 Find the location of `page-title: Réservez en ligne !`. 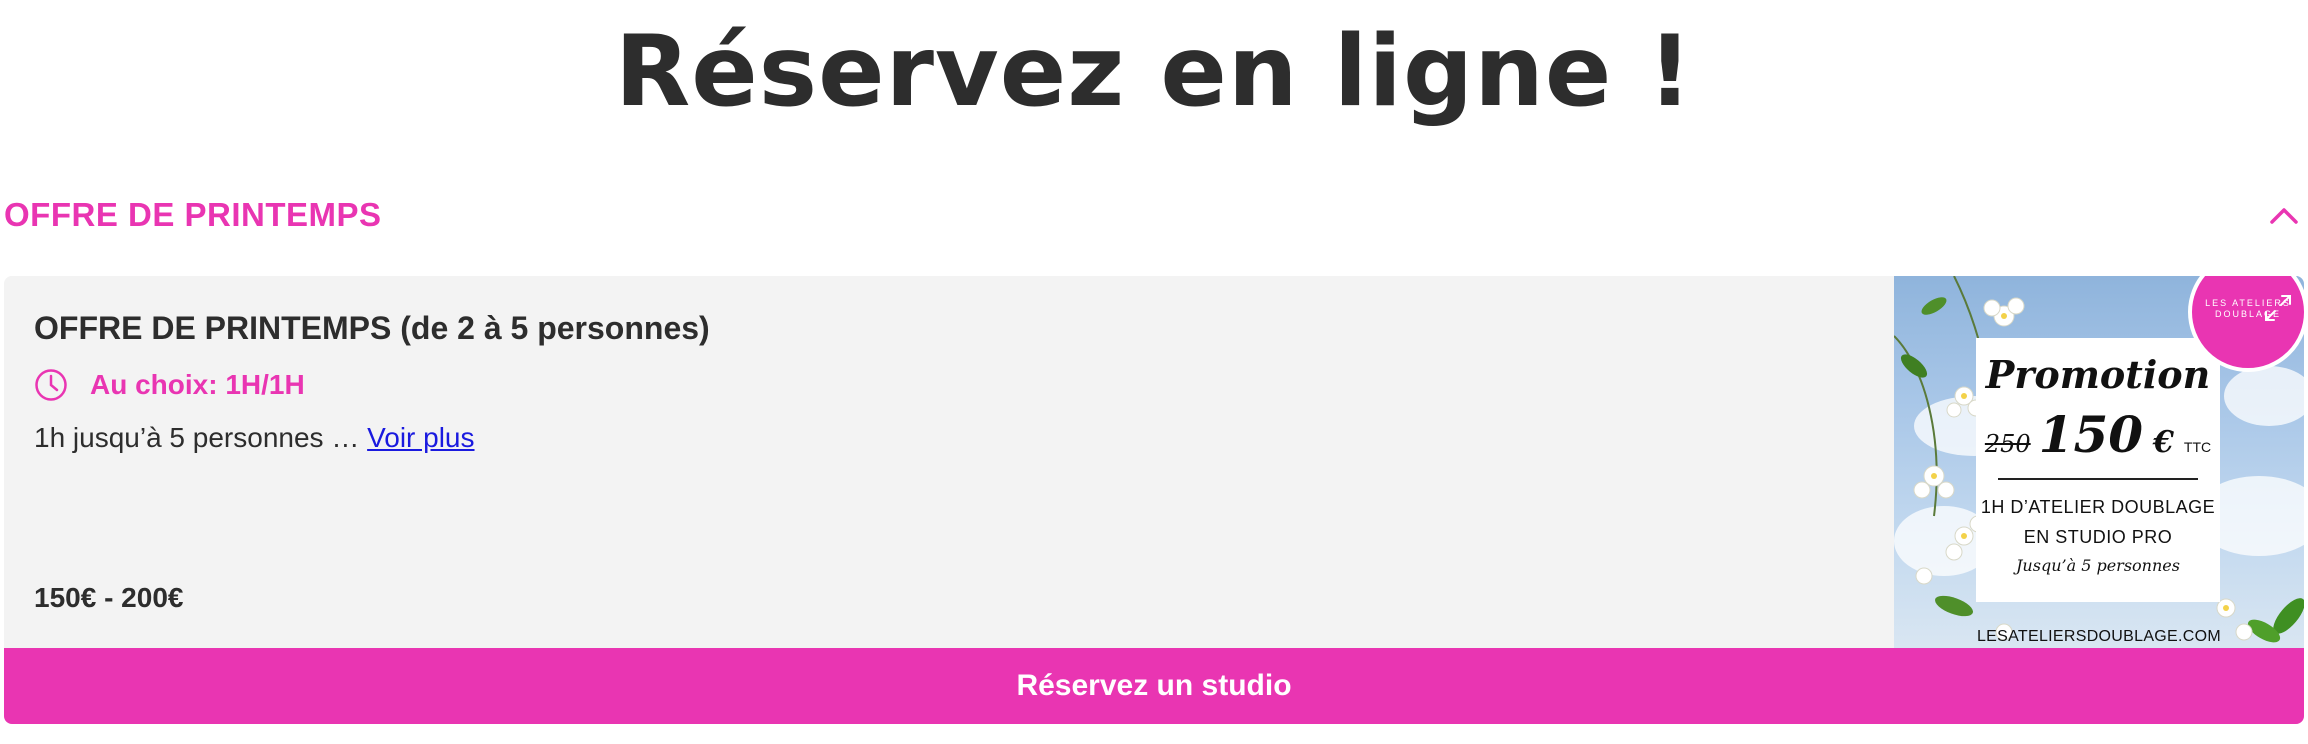

page-title: Réservez en ligne ! is located at coordinates (1154, 72).